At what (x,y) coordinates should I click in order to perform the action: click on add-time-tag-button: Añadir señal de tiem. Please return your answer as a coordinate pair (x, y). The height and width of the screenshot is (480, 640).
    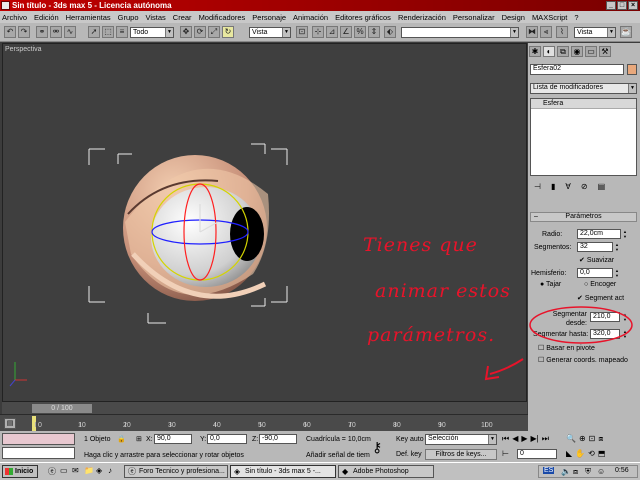
    Looking at the image, I should click on (338, 455).